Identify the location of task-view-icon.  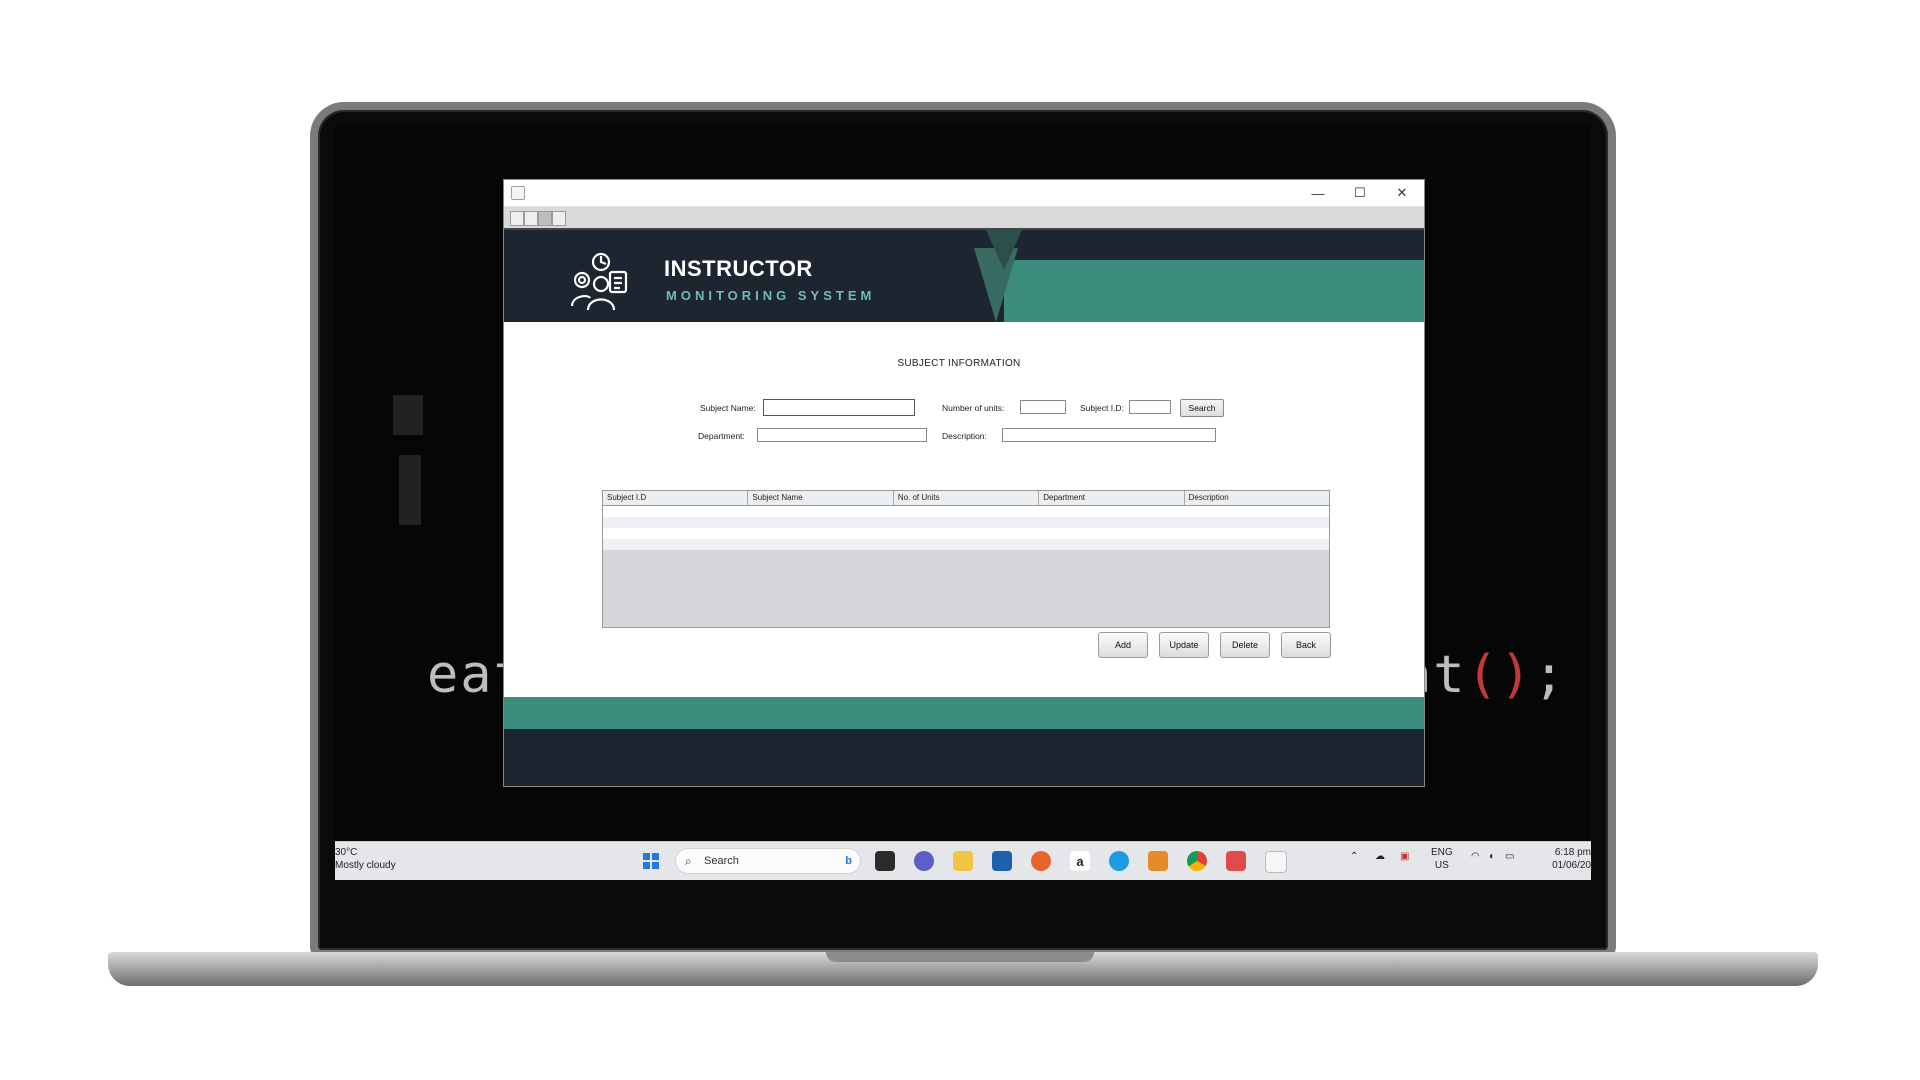
(885, 861).